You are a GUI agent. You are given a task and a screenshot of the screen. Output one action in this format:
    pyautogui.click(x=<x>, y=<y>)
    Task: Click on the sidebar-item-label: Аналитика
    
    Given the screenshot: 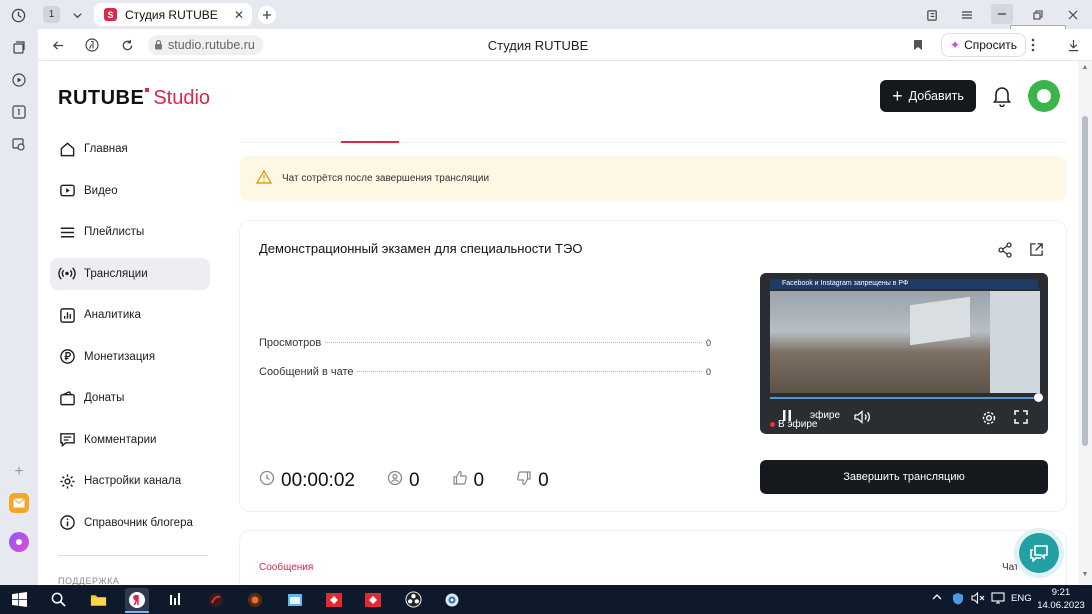 What is the action you would take?
    pyautogui.click(x=112, y=315)
    